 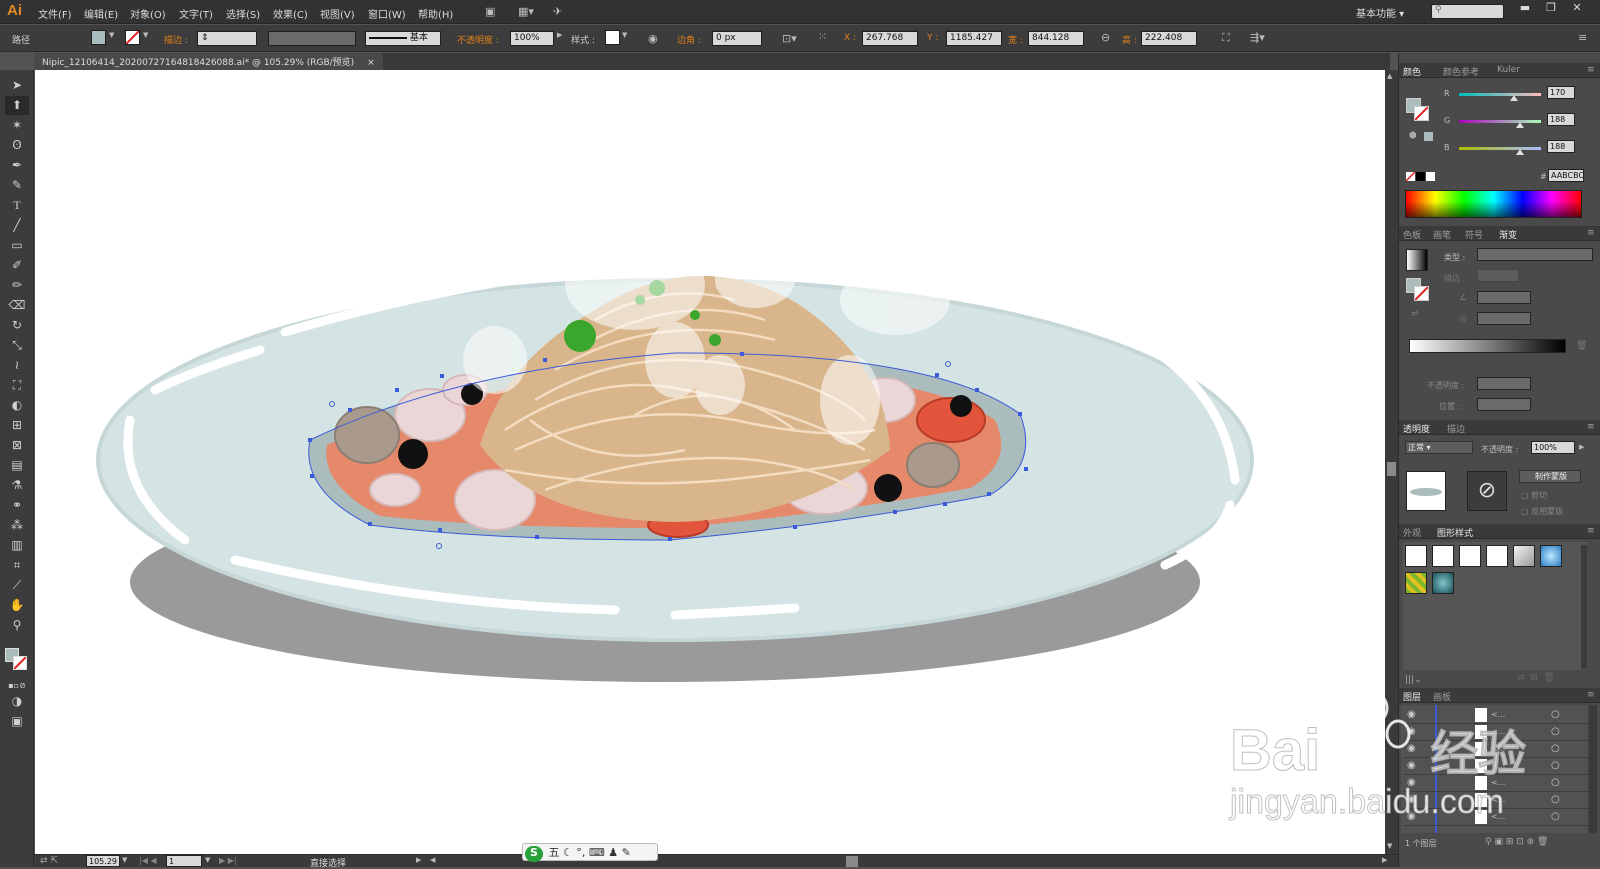 I want to click on arrange-documents-icon: ▦▾, so click(x=526, y=11).